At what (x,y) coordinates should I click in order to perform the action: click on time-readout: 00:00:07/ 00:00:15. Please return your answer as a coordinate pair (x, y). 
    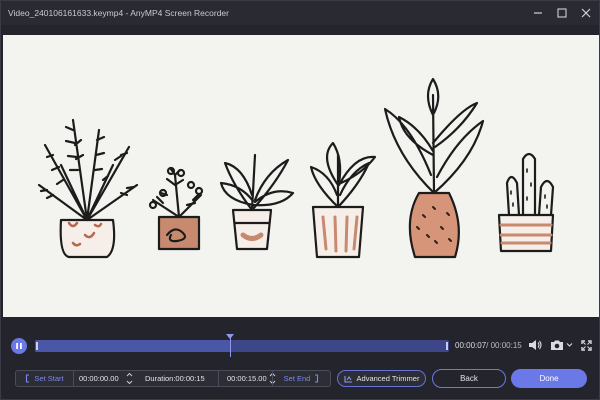
    Looking at the image, I should click on (488, 345).